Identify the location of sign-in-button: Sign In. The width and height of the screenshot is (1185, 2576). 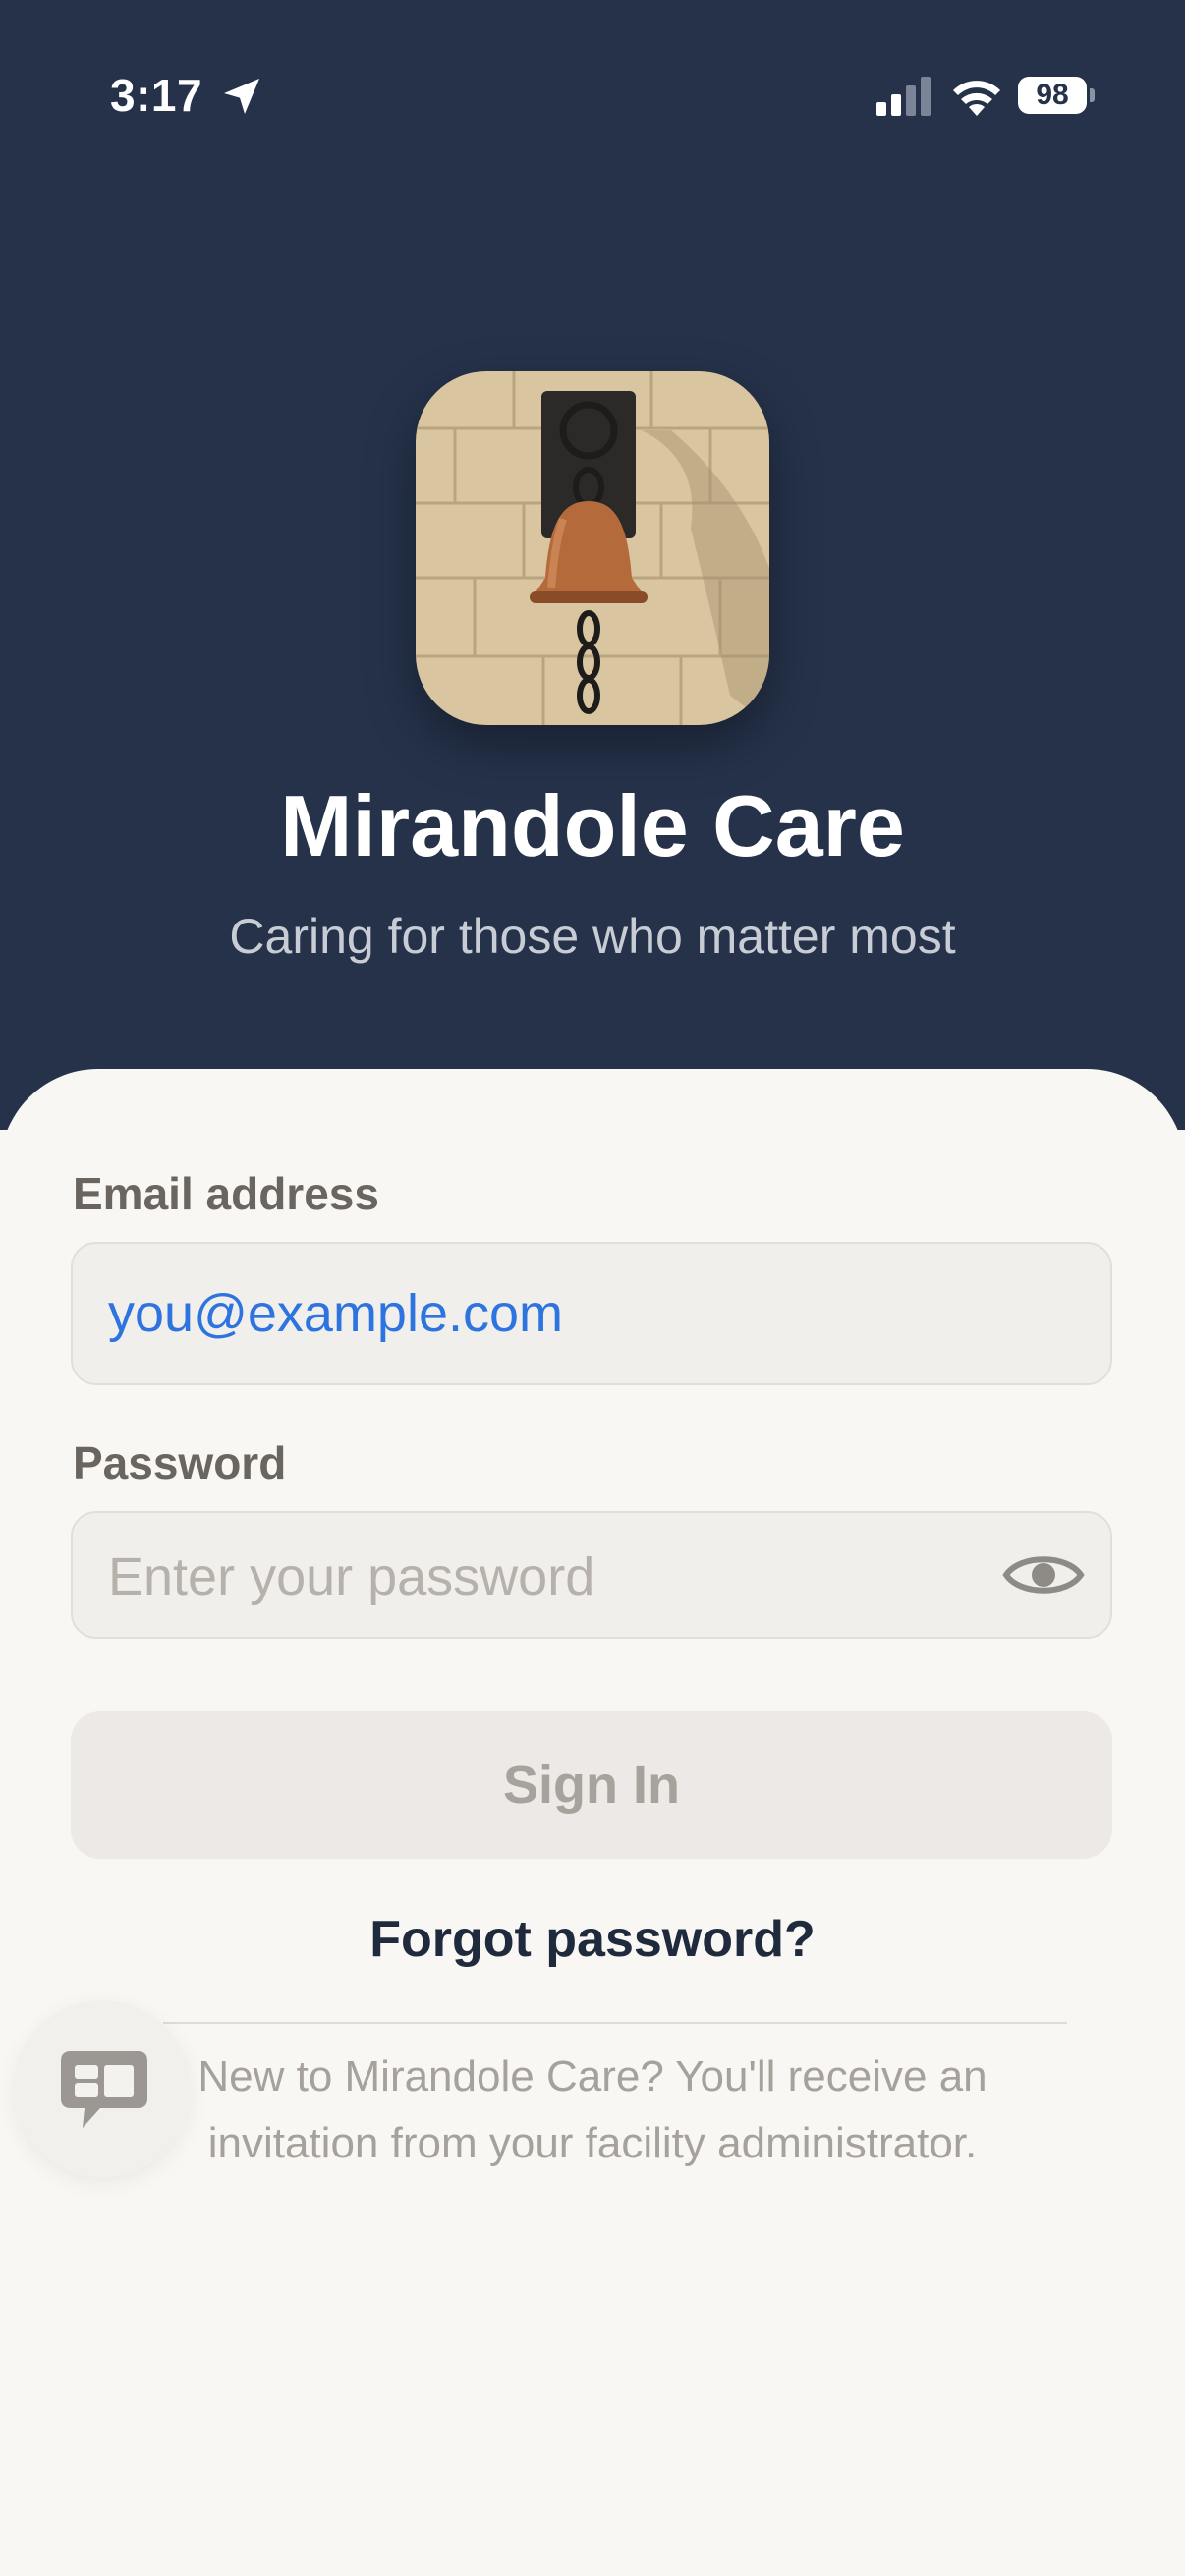
(592, 1785).